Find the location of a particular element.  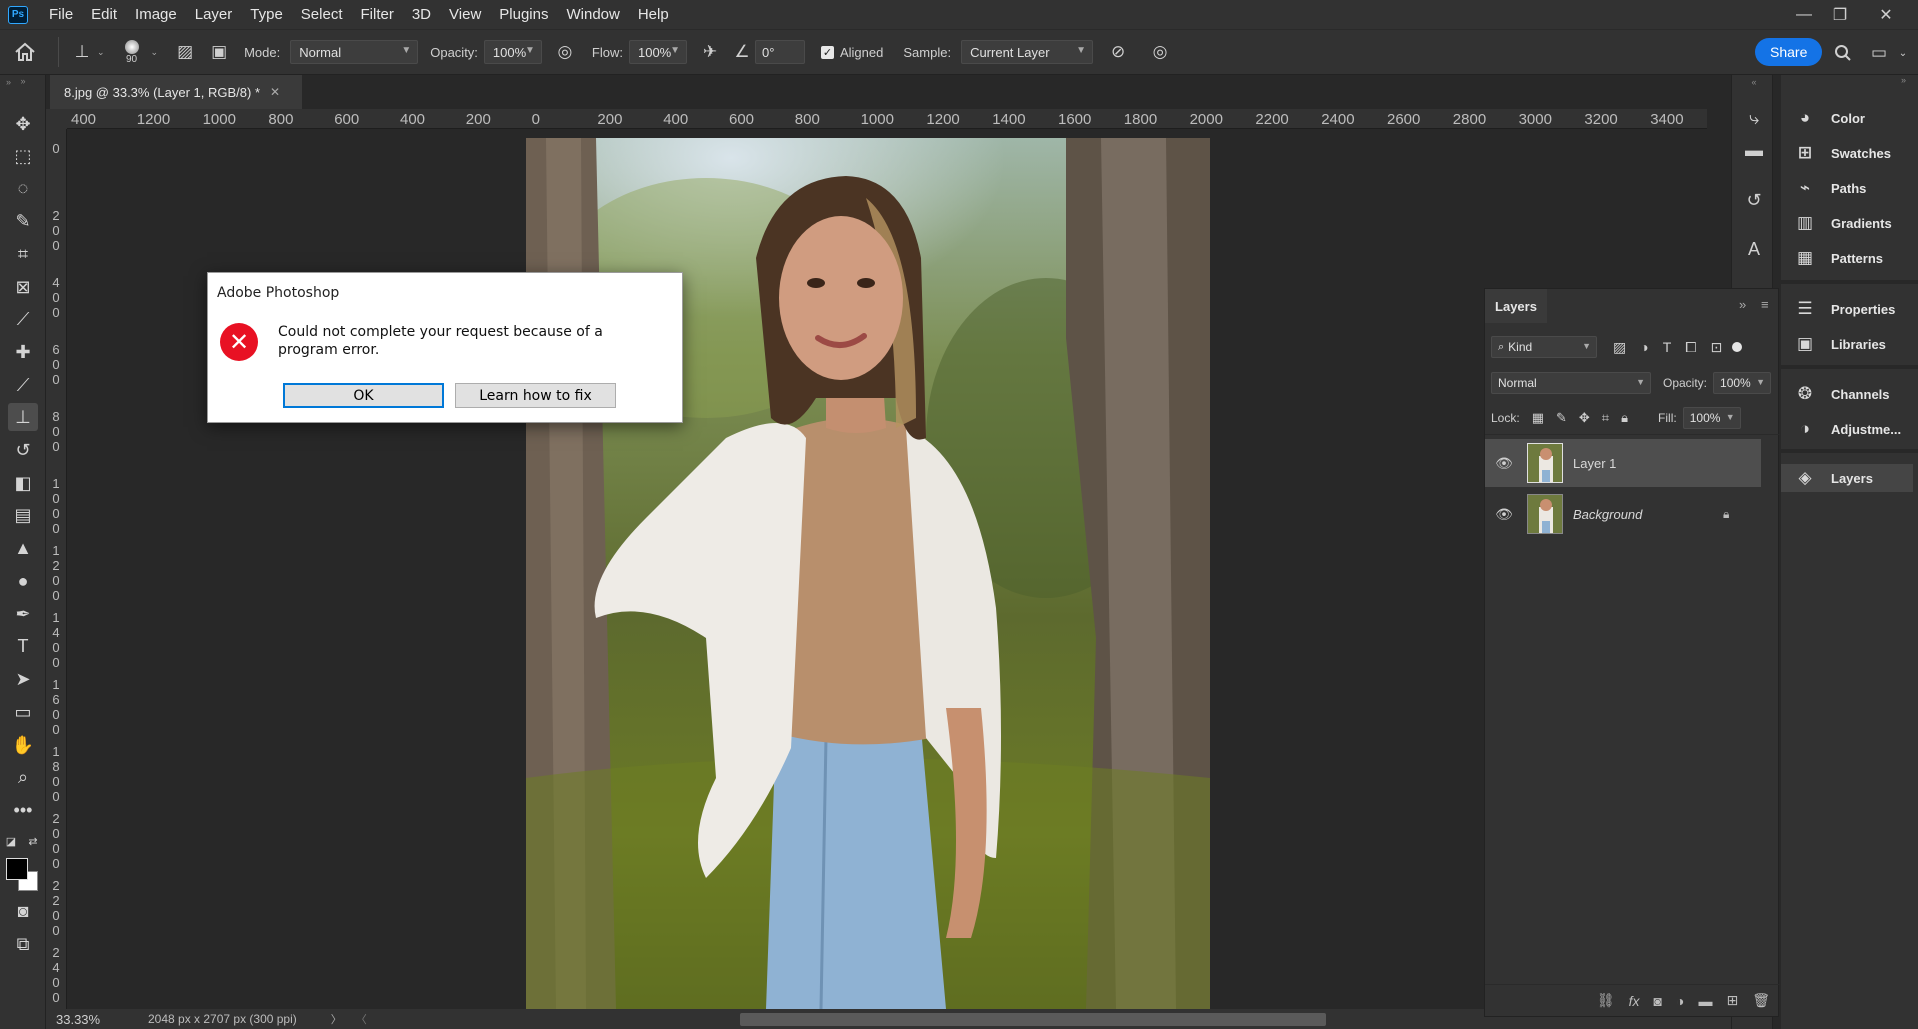

filter-pixel-icon: ▨ is located at coordinates (1619, 347).